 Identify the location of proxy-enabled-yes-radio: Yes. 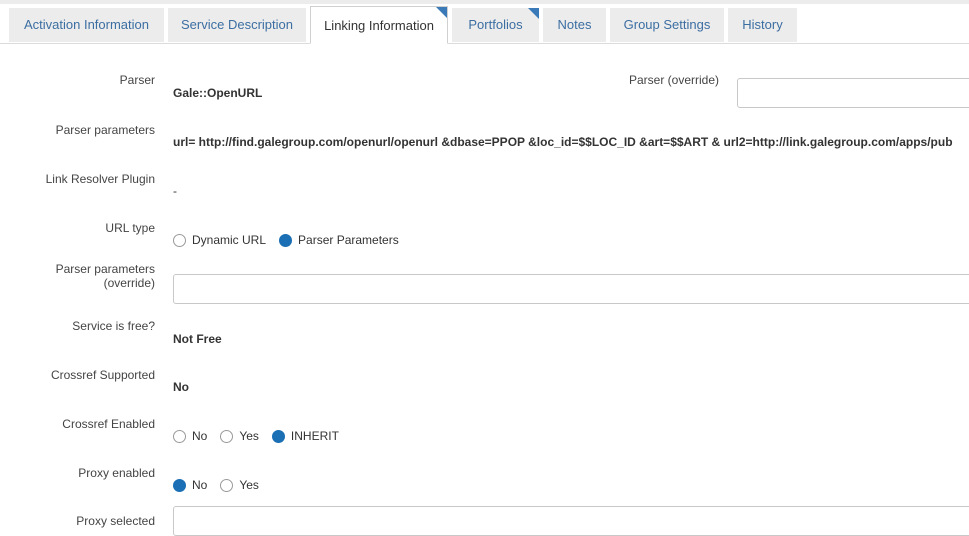
(239, 485).